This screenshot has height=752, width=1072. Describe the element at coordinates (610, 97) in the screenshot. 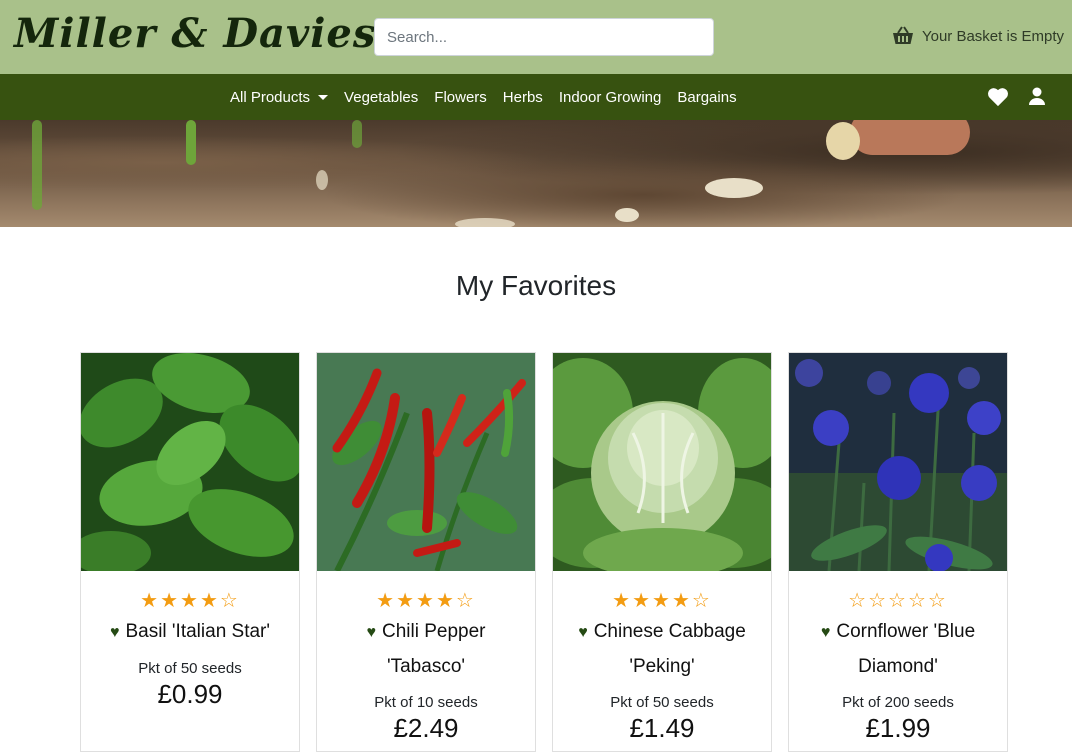

I see `nav-indoor-growing: Indoor Growing` at that location.